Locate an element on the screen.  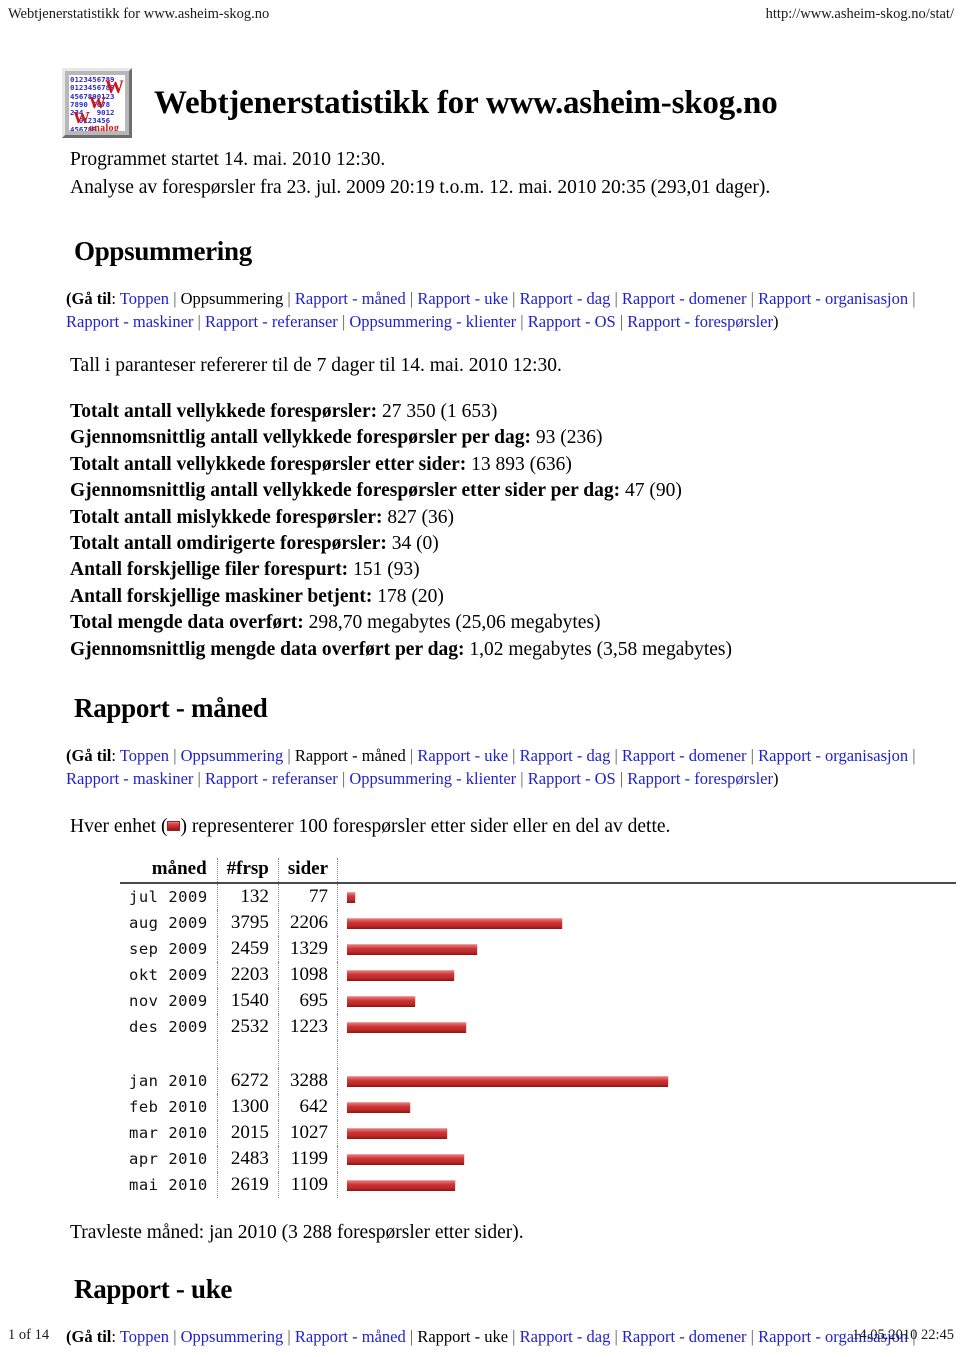
nav-link-rapport-m-ned: Rapport - måned is located at coordinates (350, 298).